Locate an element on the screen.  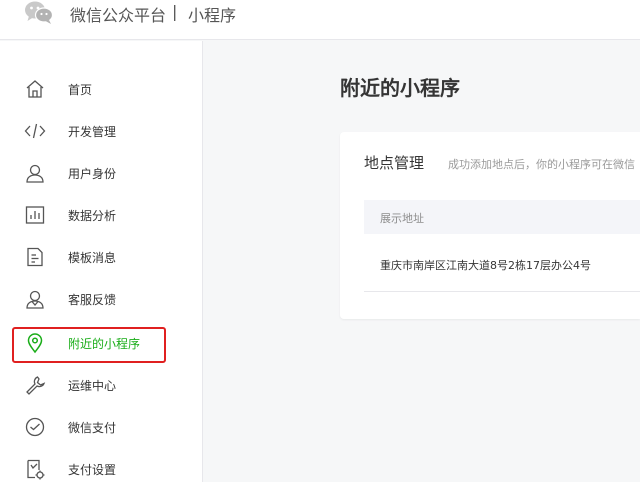
sidebar-item-label: 模板消息 is located at coordinates (92, 258).